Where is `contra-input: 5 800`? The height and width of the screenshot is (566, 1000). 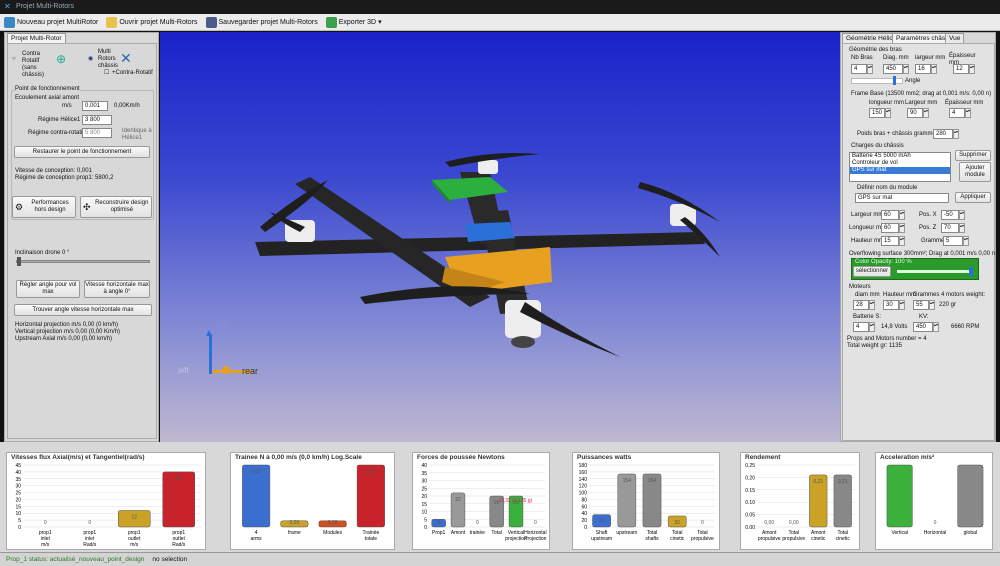
contra-input: 5 800 is located at coordinates (97, 133).